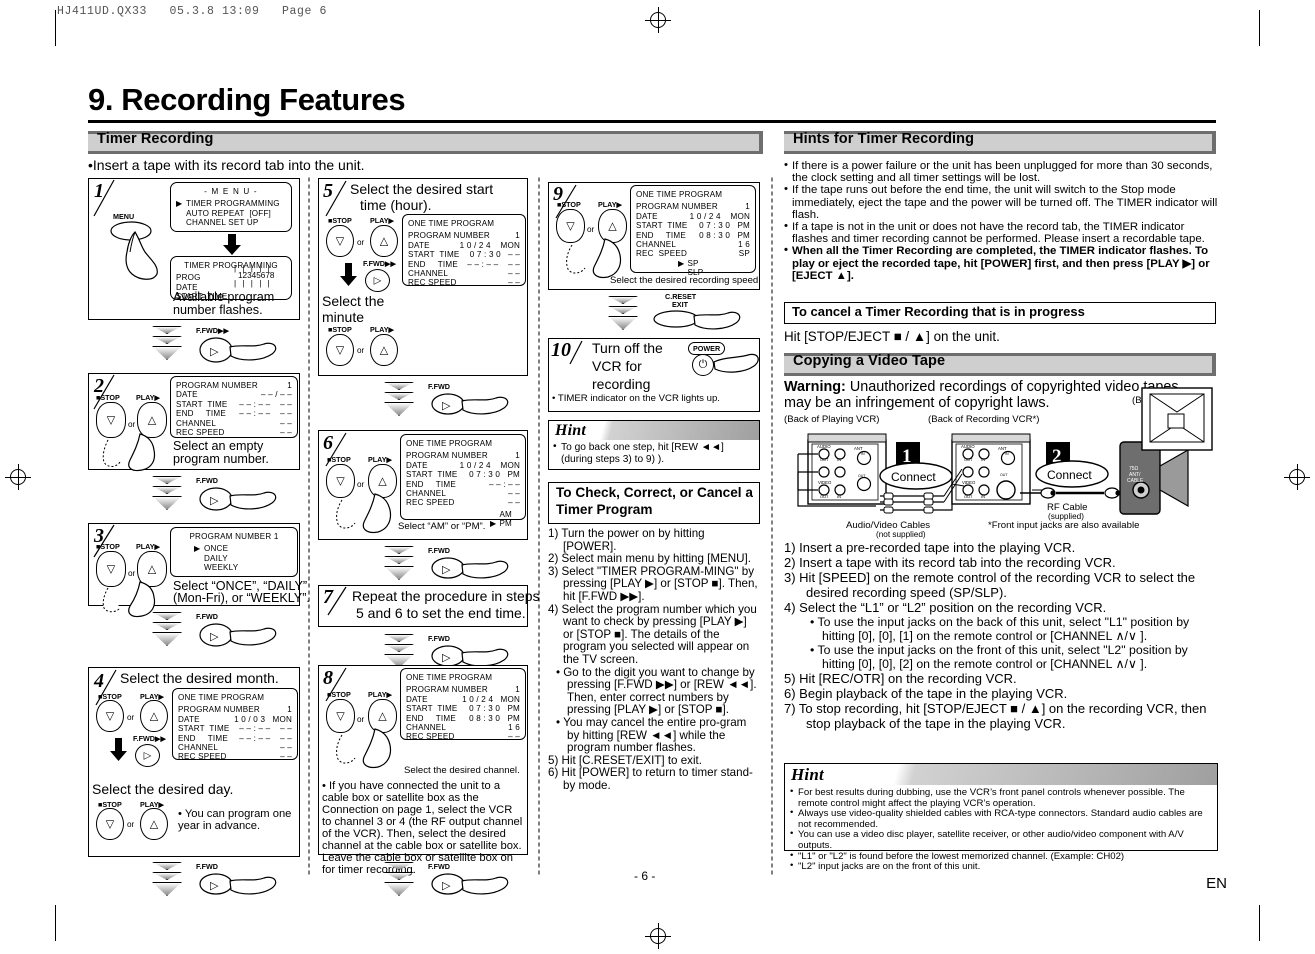  What do you see at coordinates (132, 573) in the screenshot?
I see `step-3-or-label: or` at bounding box center [132, 573].